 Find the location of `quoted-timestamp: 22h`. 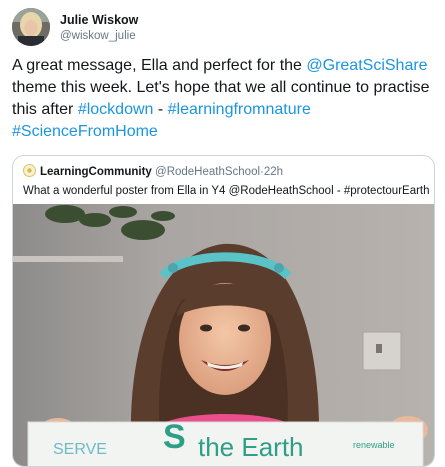

quoted-timestamp: 22h is located at coordinates (273, 172).